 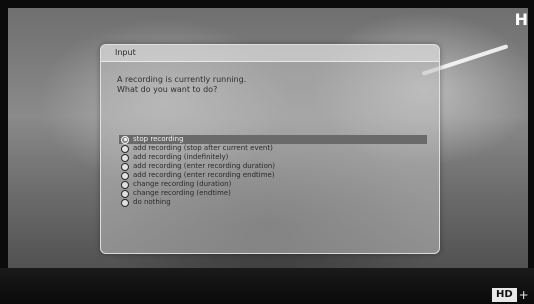 I want to click on option-change-recording-endtime: change recording (endtime), so click(x=273, y=193).